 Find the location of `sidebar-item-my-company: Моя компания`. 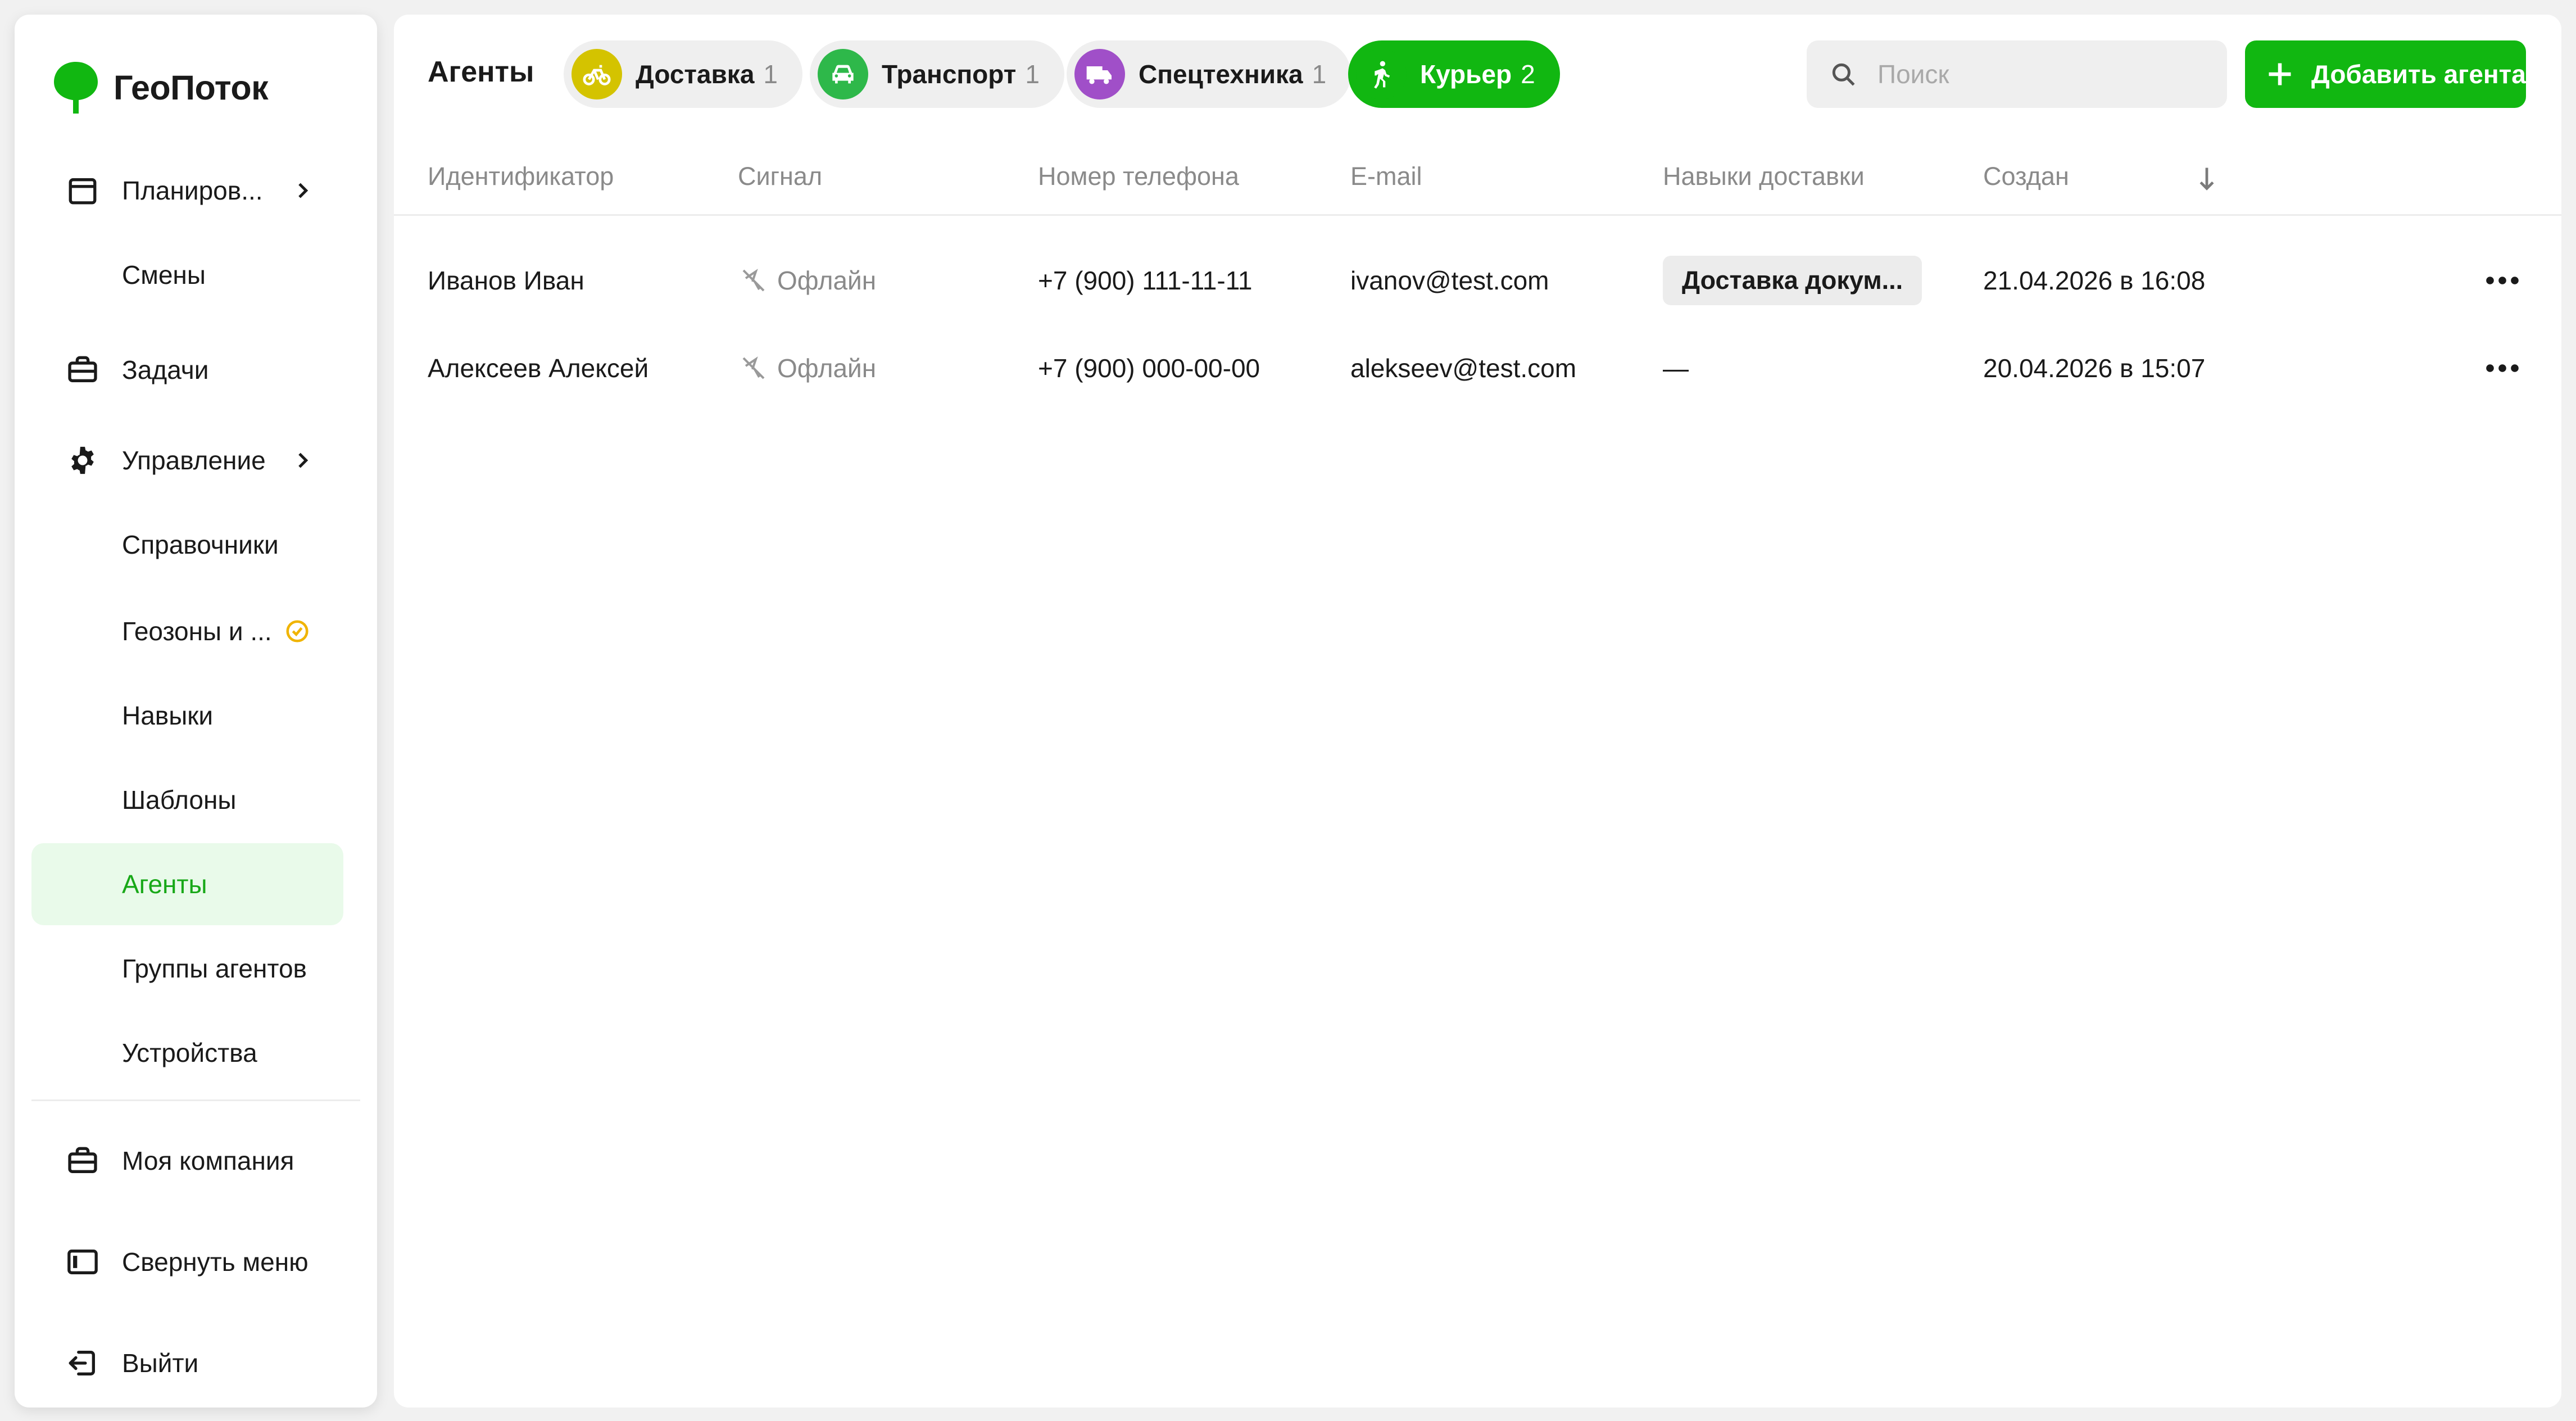

sidebar-item-my-company: Моя компания is located at coordinates (187, 1161).